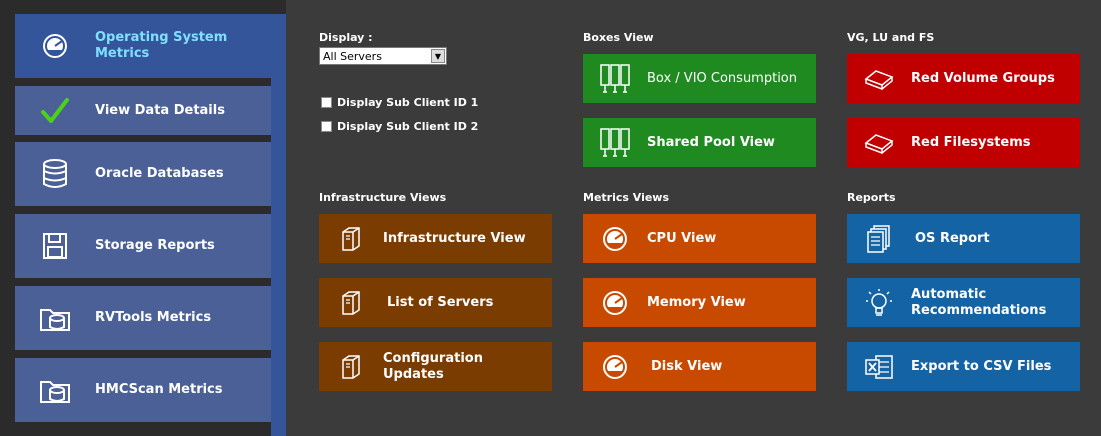  I want to click on infrastructure-views-title: Infrastructure Views, so click(383, 197).